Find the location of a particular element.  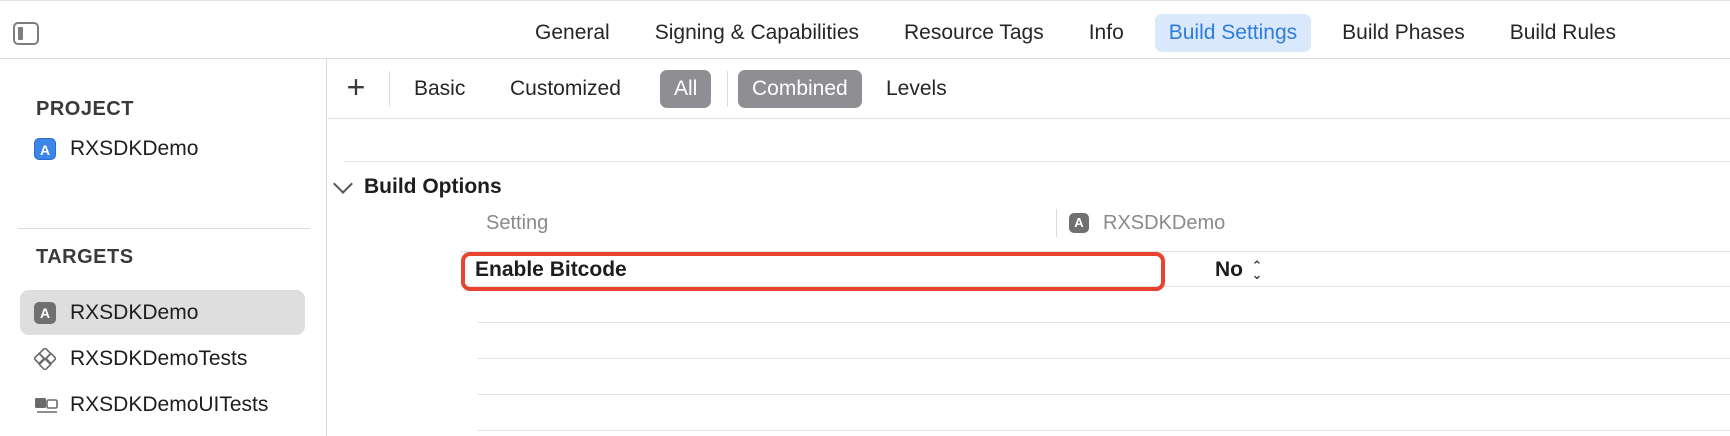

sidebar-item-target-tests: RXSDKDemoTests is located at coordinates (162, 358).